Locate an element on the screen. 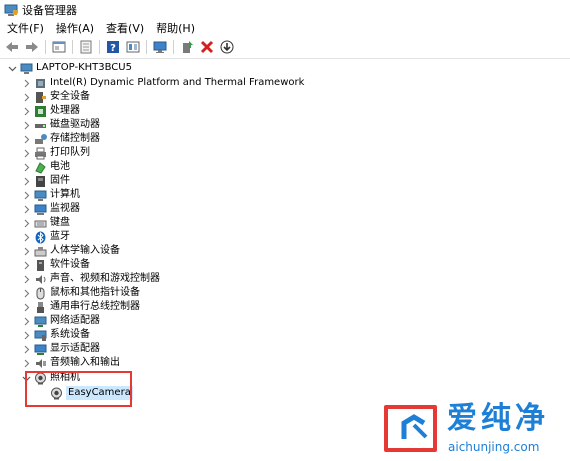 Image resolution: width=570 pixels, height=461 pixels. tree-item: 系统设备 is located at coordinates (56, 335).